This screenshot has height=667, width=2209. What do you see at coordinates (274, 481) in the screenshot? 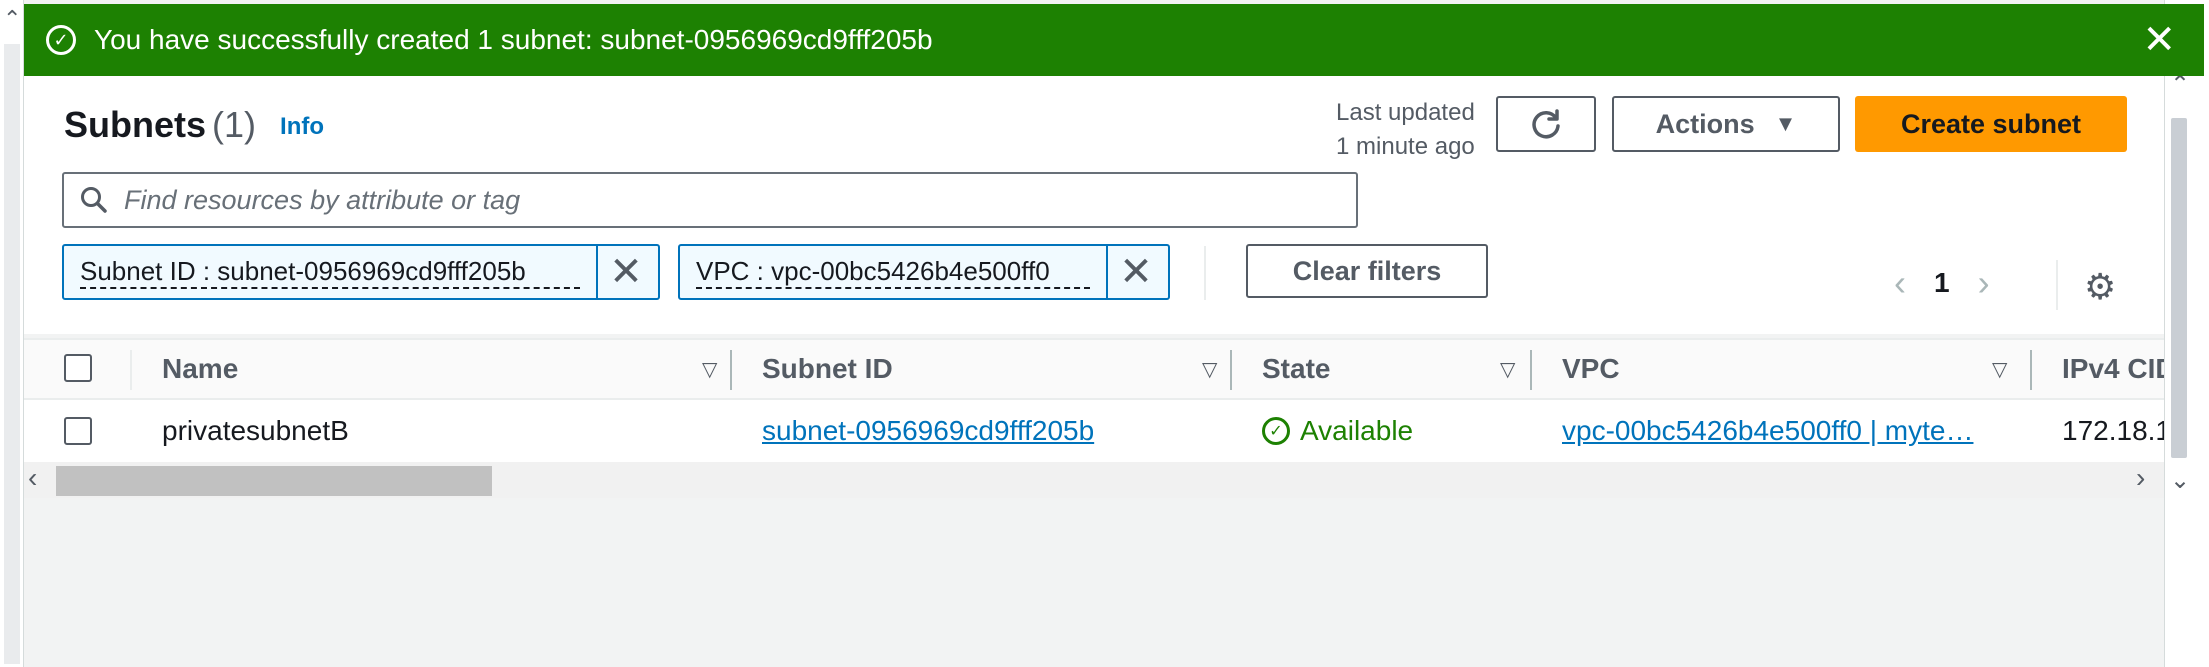
I see `horizontal-scrollbar-thumb` at bounding box center [274, 481].